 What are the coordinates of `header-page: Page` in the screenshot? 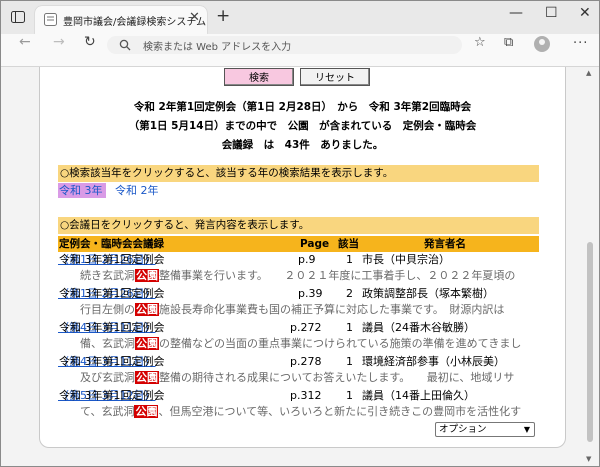 It's located at (315, 244).